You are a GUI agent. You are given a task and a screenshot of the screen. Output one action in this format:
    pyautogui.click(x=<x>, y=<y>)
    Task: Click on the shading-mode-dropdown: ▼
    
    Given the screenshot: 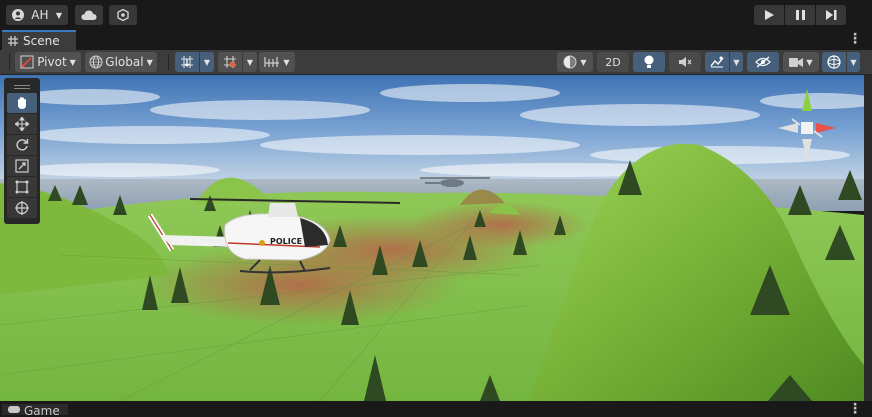 What is the action you would take?
    pyautogui.click(x=575, y=62)
    